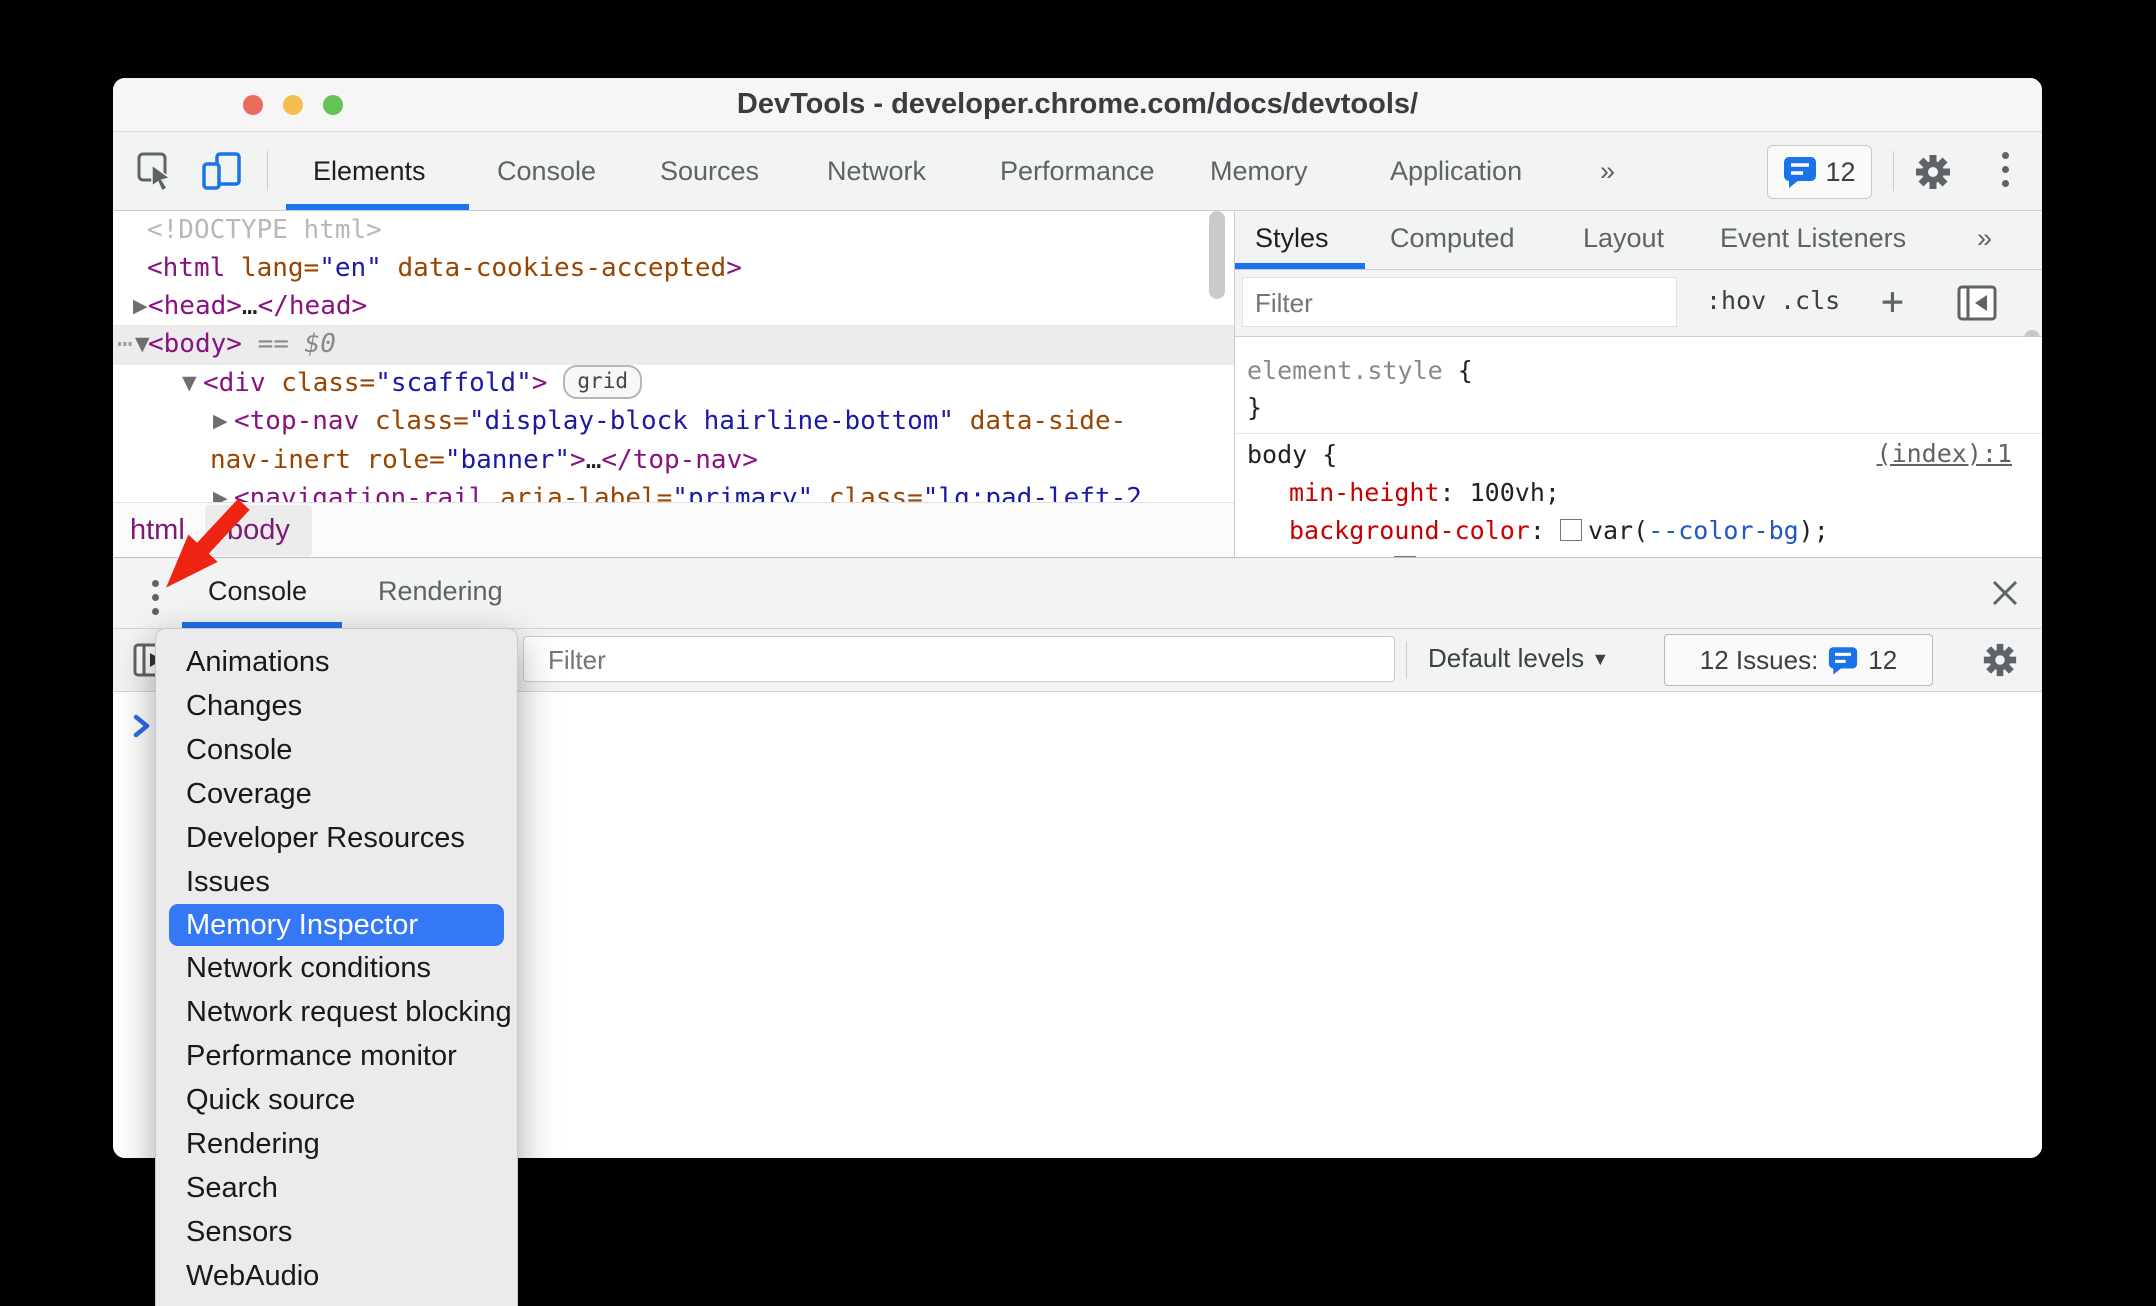 The width and height of the screenshot is (2156, 1306). I want to click on log-levels-dropdown: Default levels ▼, so click(1518, 660).